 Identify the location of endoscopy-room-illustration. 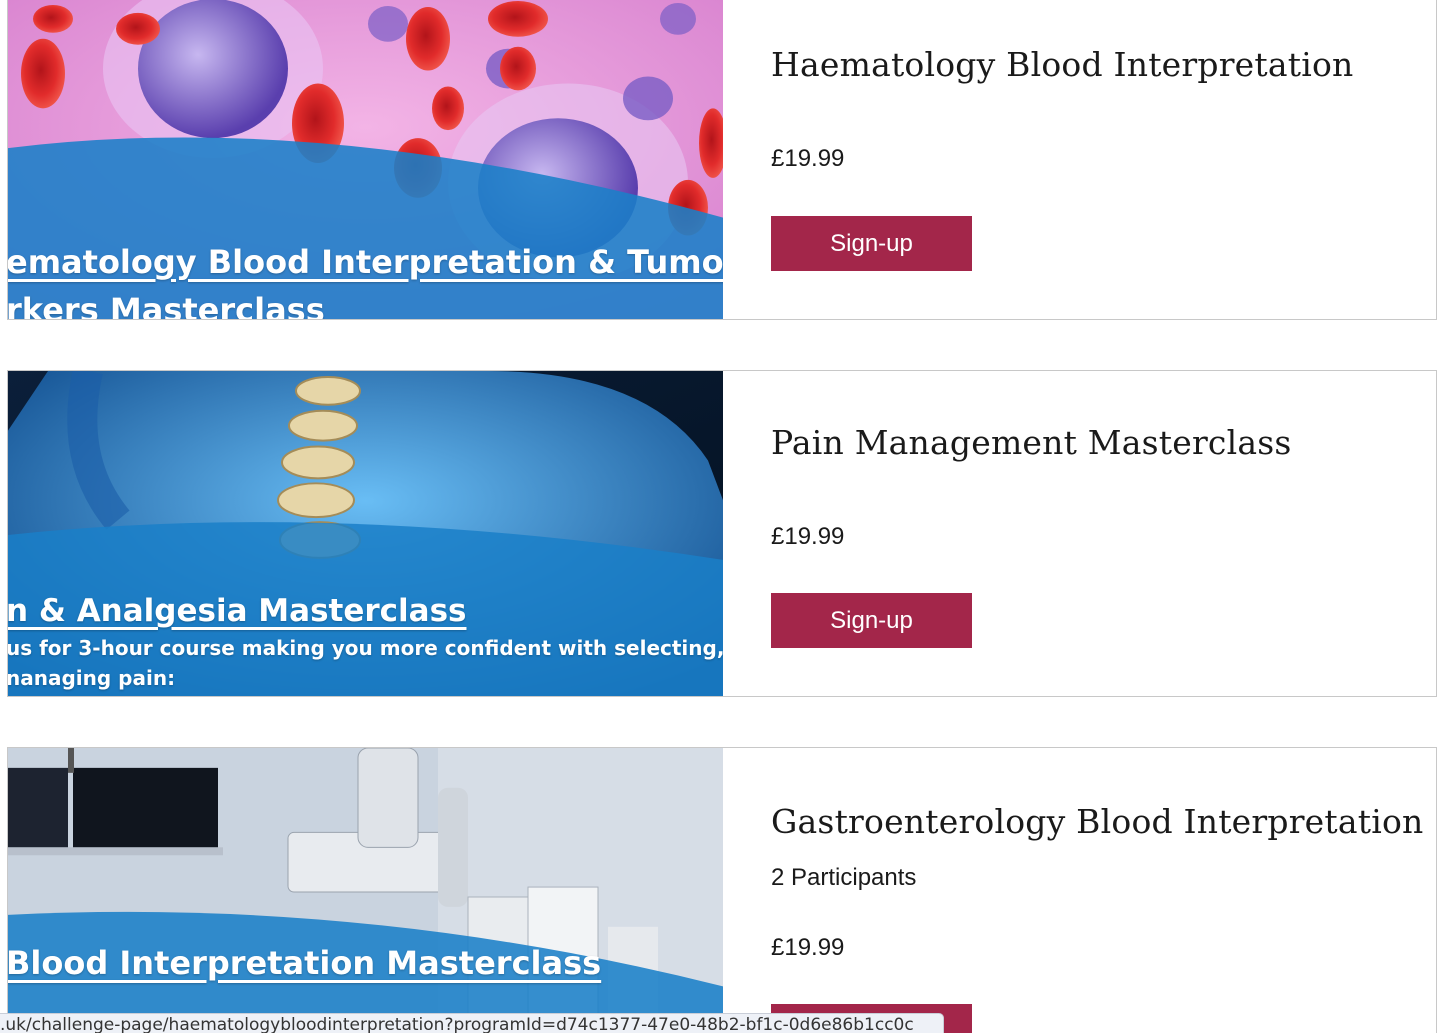
(365, 890).